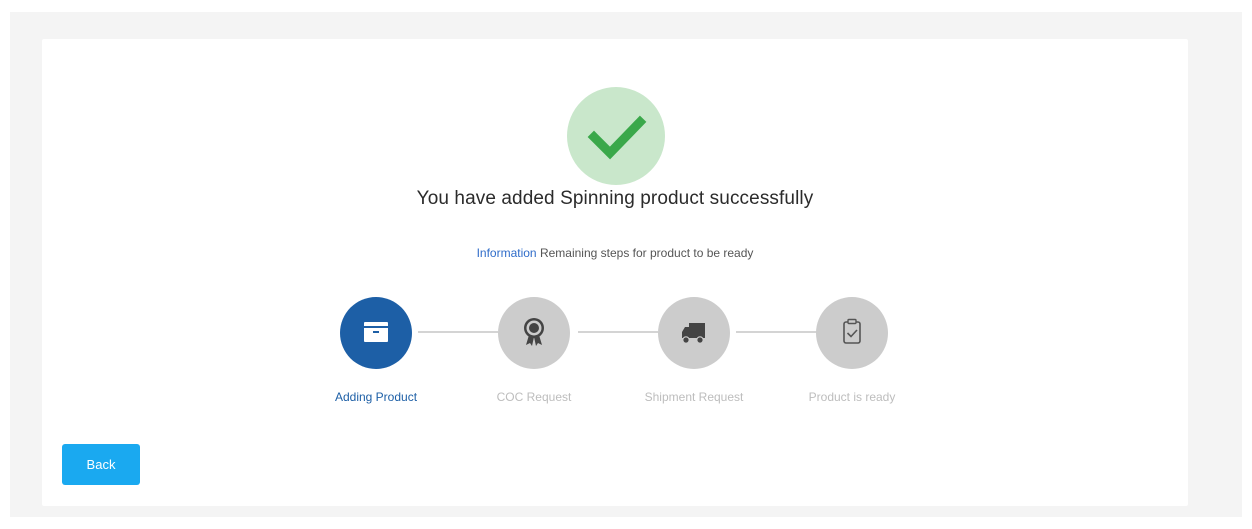  What do you see at coordinates (101, 464) in the screenshot?
I see `back-button: Back` at bounding box center [101, 464].